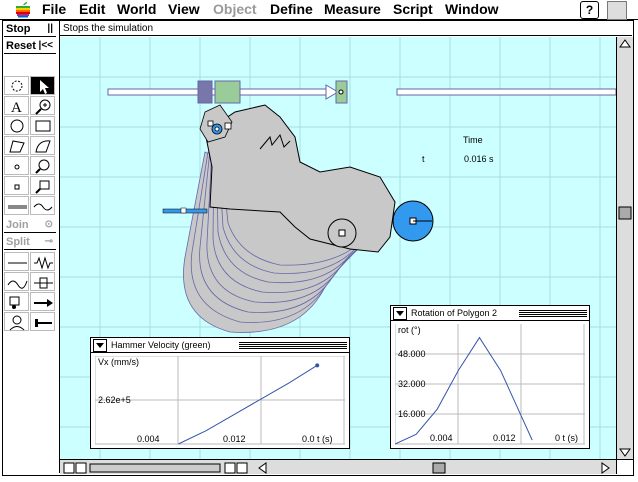 The height and width of the screenshot is (482, 638). I want to click on svg-text: A, so click(16, 108).